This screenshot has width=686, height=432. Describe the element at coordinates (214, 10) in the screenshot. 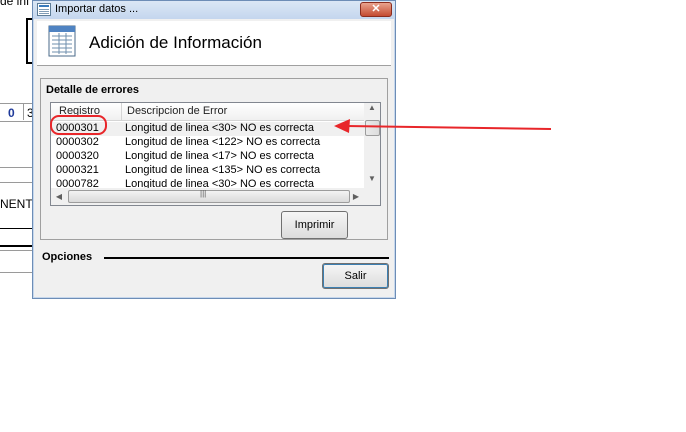

I see `title-bar: Importar datos ... ✕` at that location.